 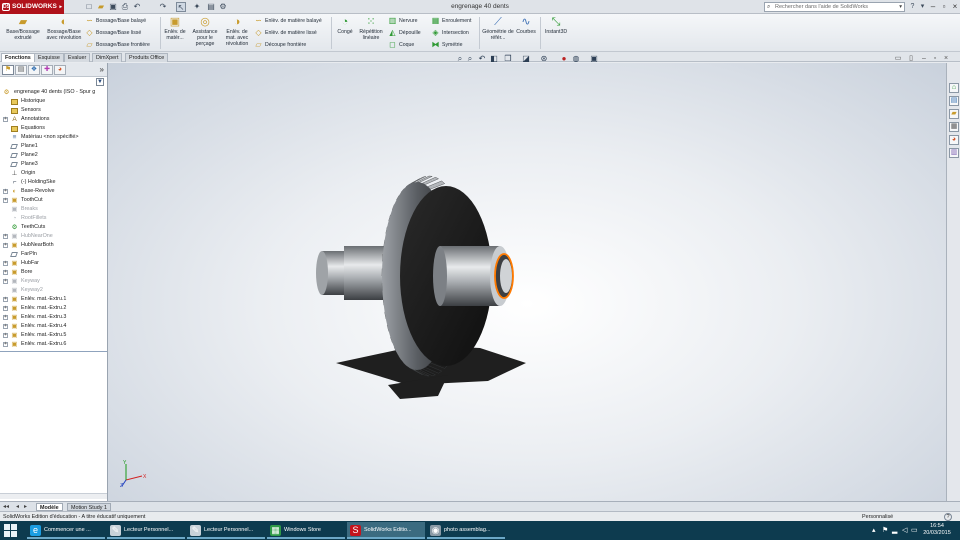 I want to click on minimize-icon: –, so click(x=933, y=7).